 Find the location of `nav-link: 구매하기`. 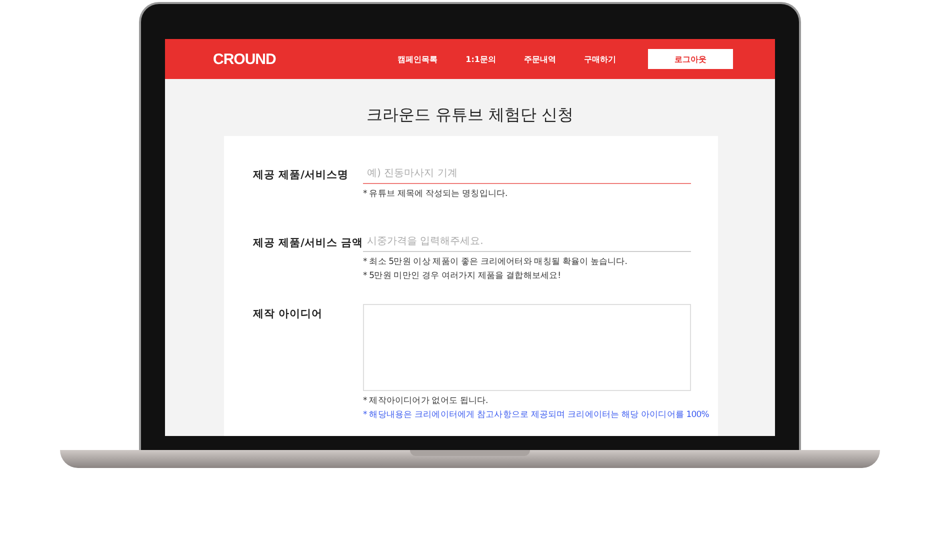

nav-link: 구매하기 is located at coordinates (600, 59).